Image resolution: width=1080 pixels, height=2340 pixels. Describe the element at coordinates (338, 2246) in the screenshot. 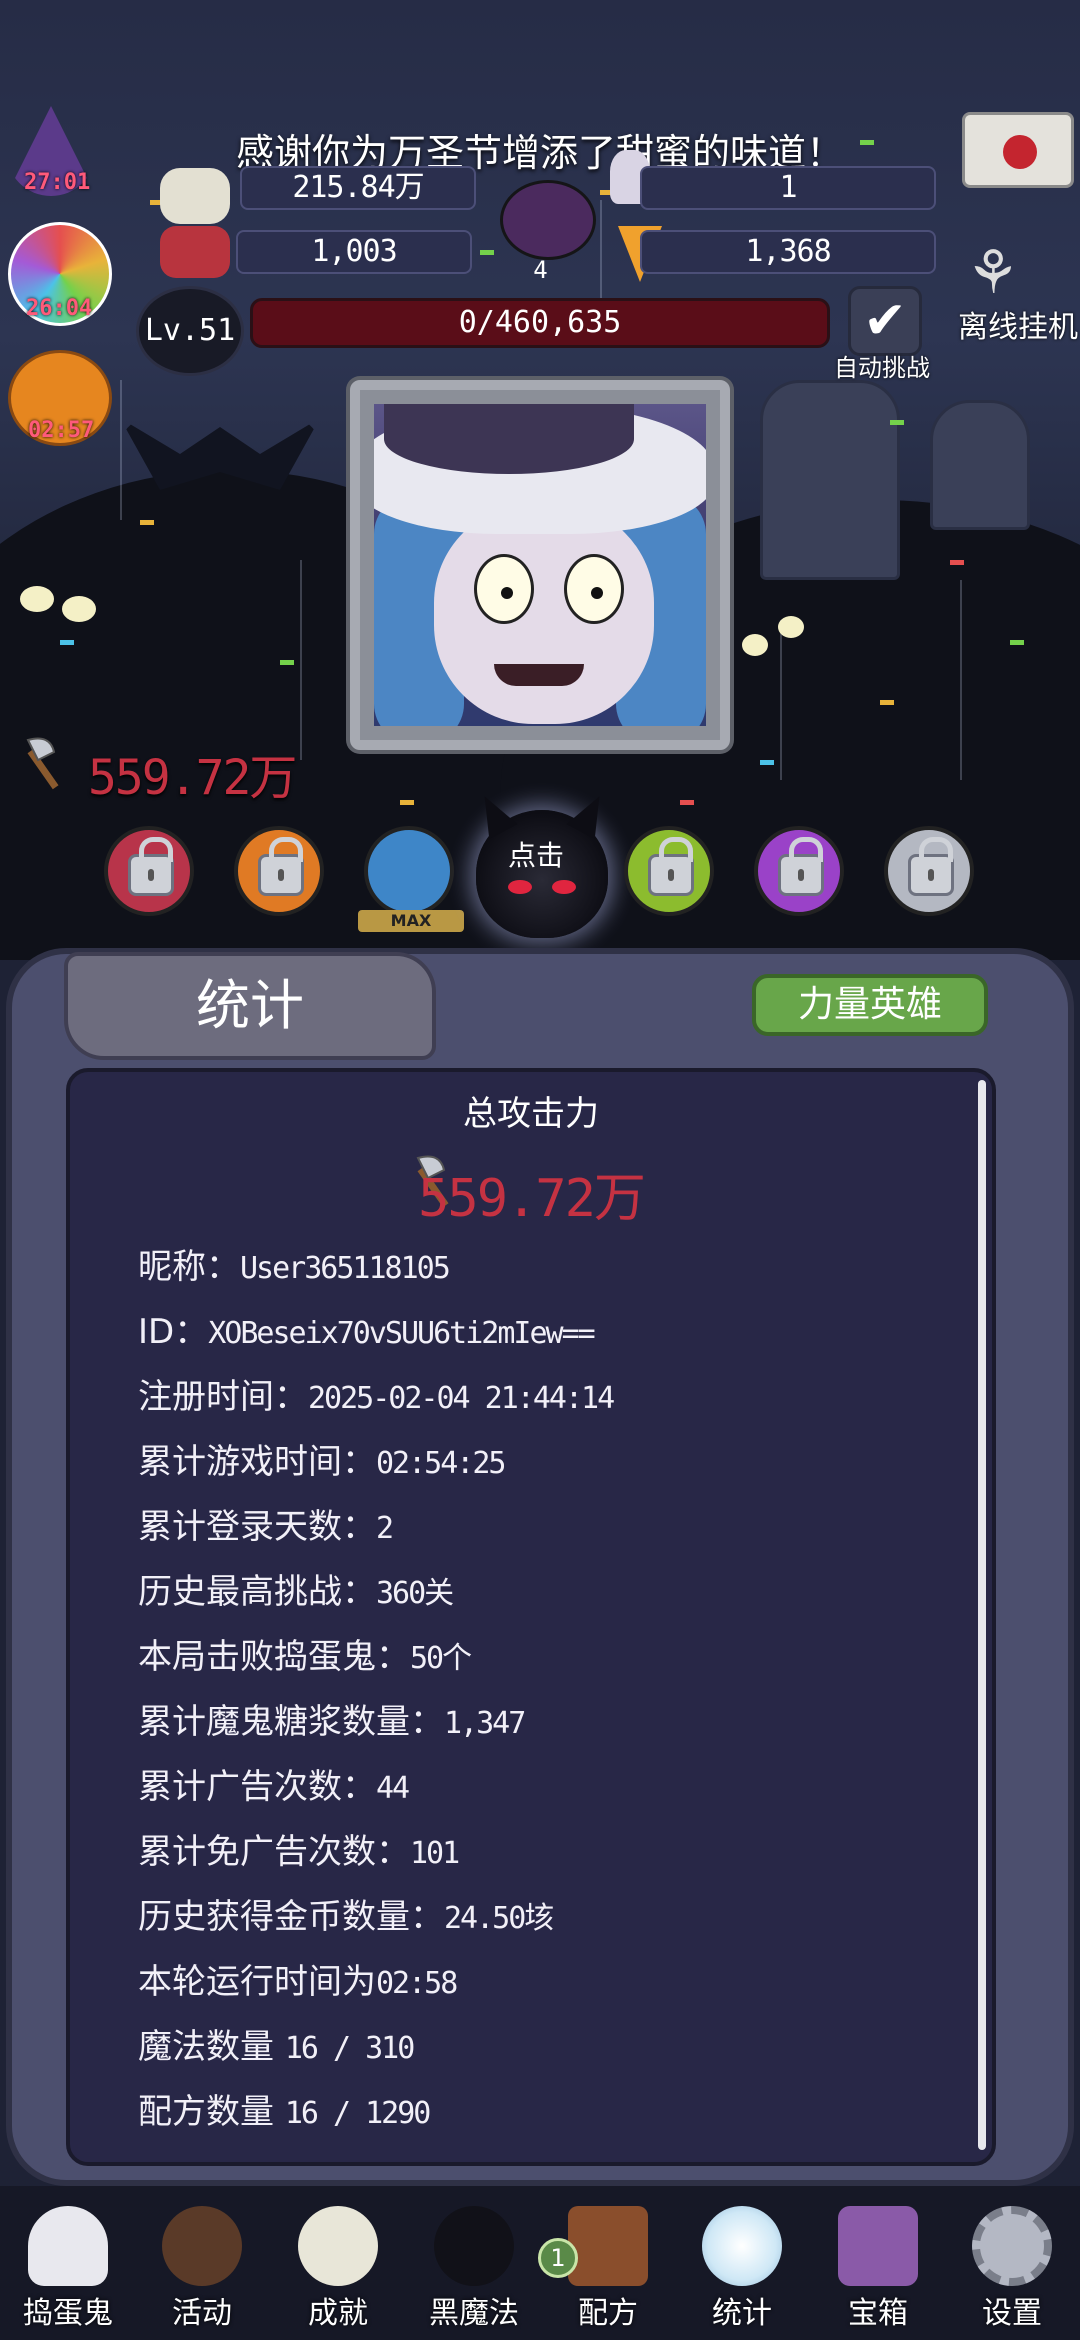

I see `skull-trophy-icon` at that location.